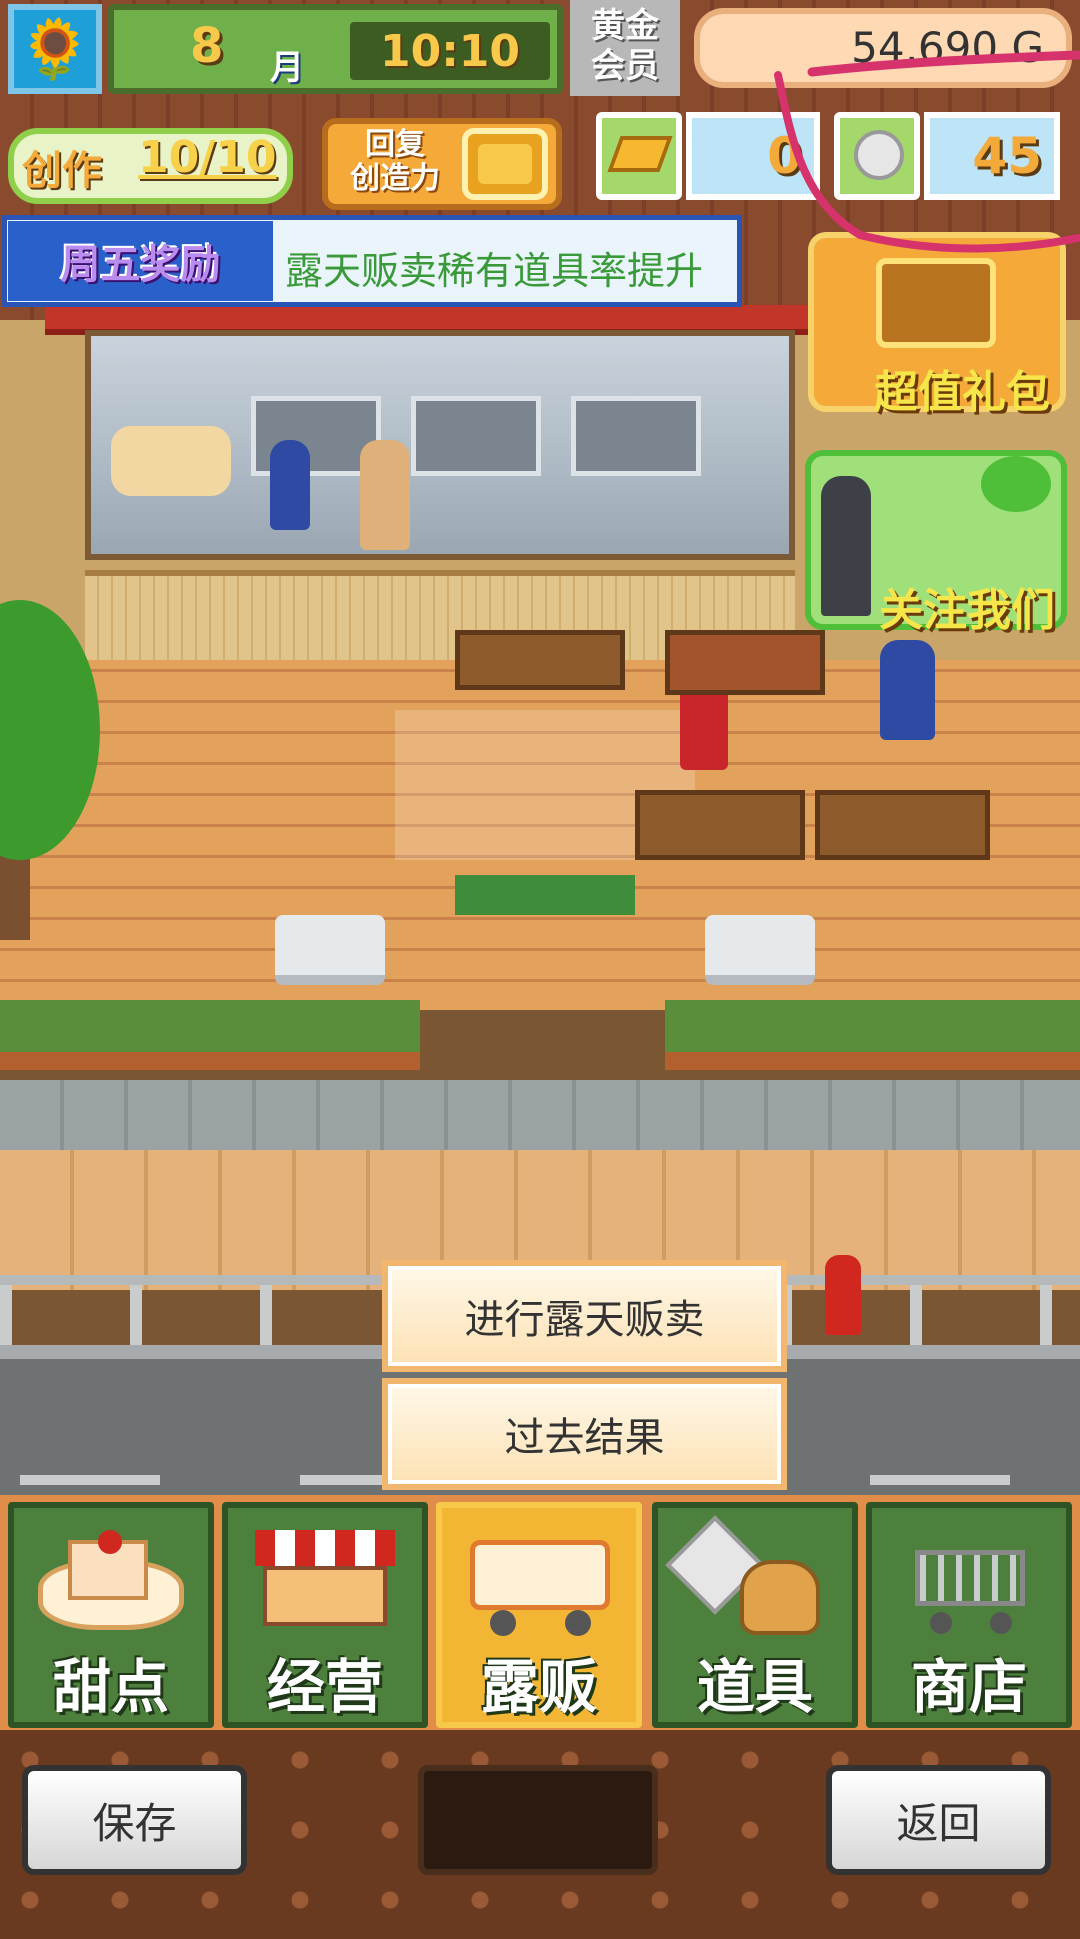 This screenshot has width=1080, height=1939. I want to click on restore-line2: 创造力, so click(395, 178).